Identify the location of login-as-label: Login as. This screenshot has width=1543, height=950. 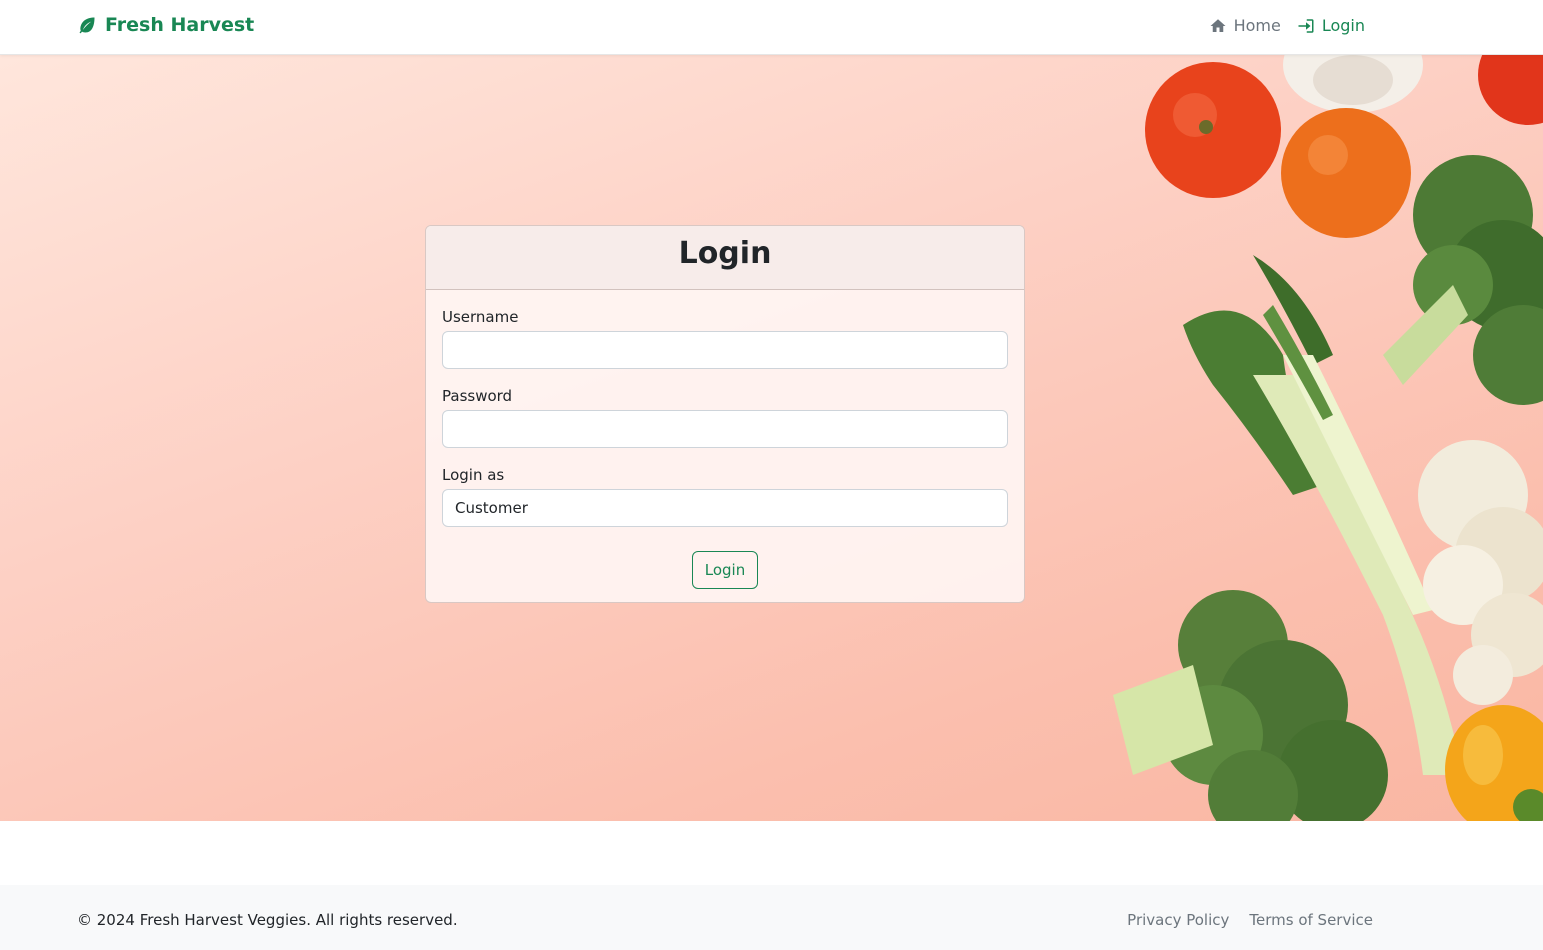
(473, 475).